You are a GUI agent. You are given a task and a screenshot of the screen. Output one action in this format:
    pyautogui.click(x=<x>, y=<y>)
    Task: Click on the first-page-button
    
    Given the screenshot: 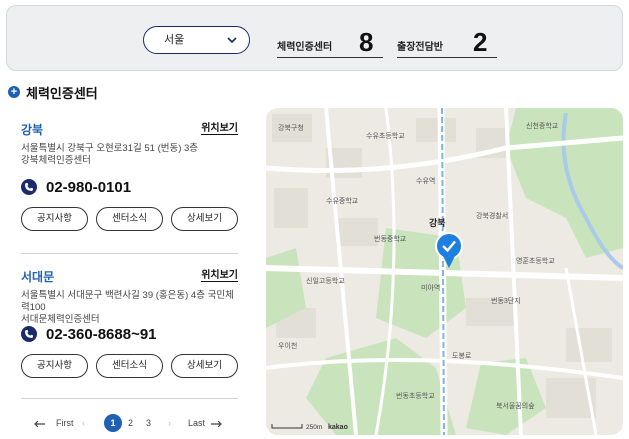 What is the action you would take?
    pyautogui.click(x=40, y=423)
    